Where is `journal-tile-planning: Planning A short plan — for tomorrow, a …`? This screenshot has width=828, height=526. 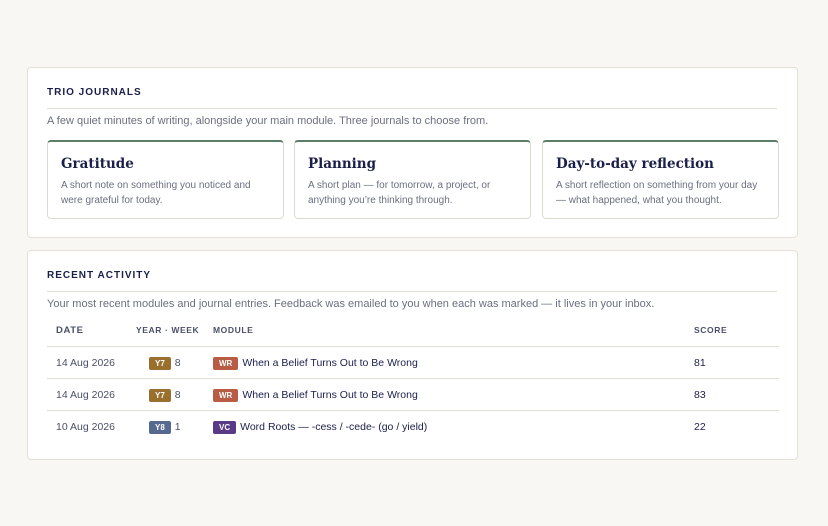 journal-tile-planning: Planning A short plan — for tomorrow, a … is located at coordinates (412, 179).